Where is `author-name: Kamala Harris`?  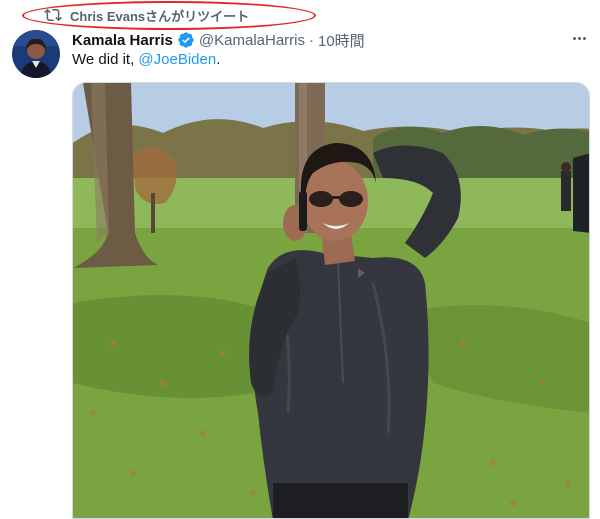
author-name: Kamala Harris is located at coordinates (122, 40).